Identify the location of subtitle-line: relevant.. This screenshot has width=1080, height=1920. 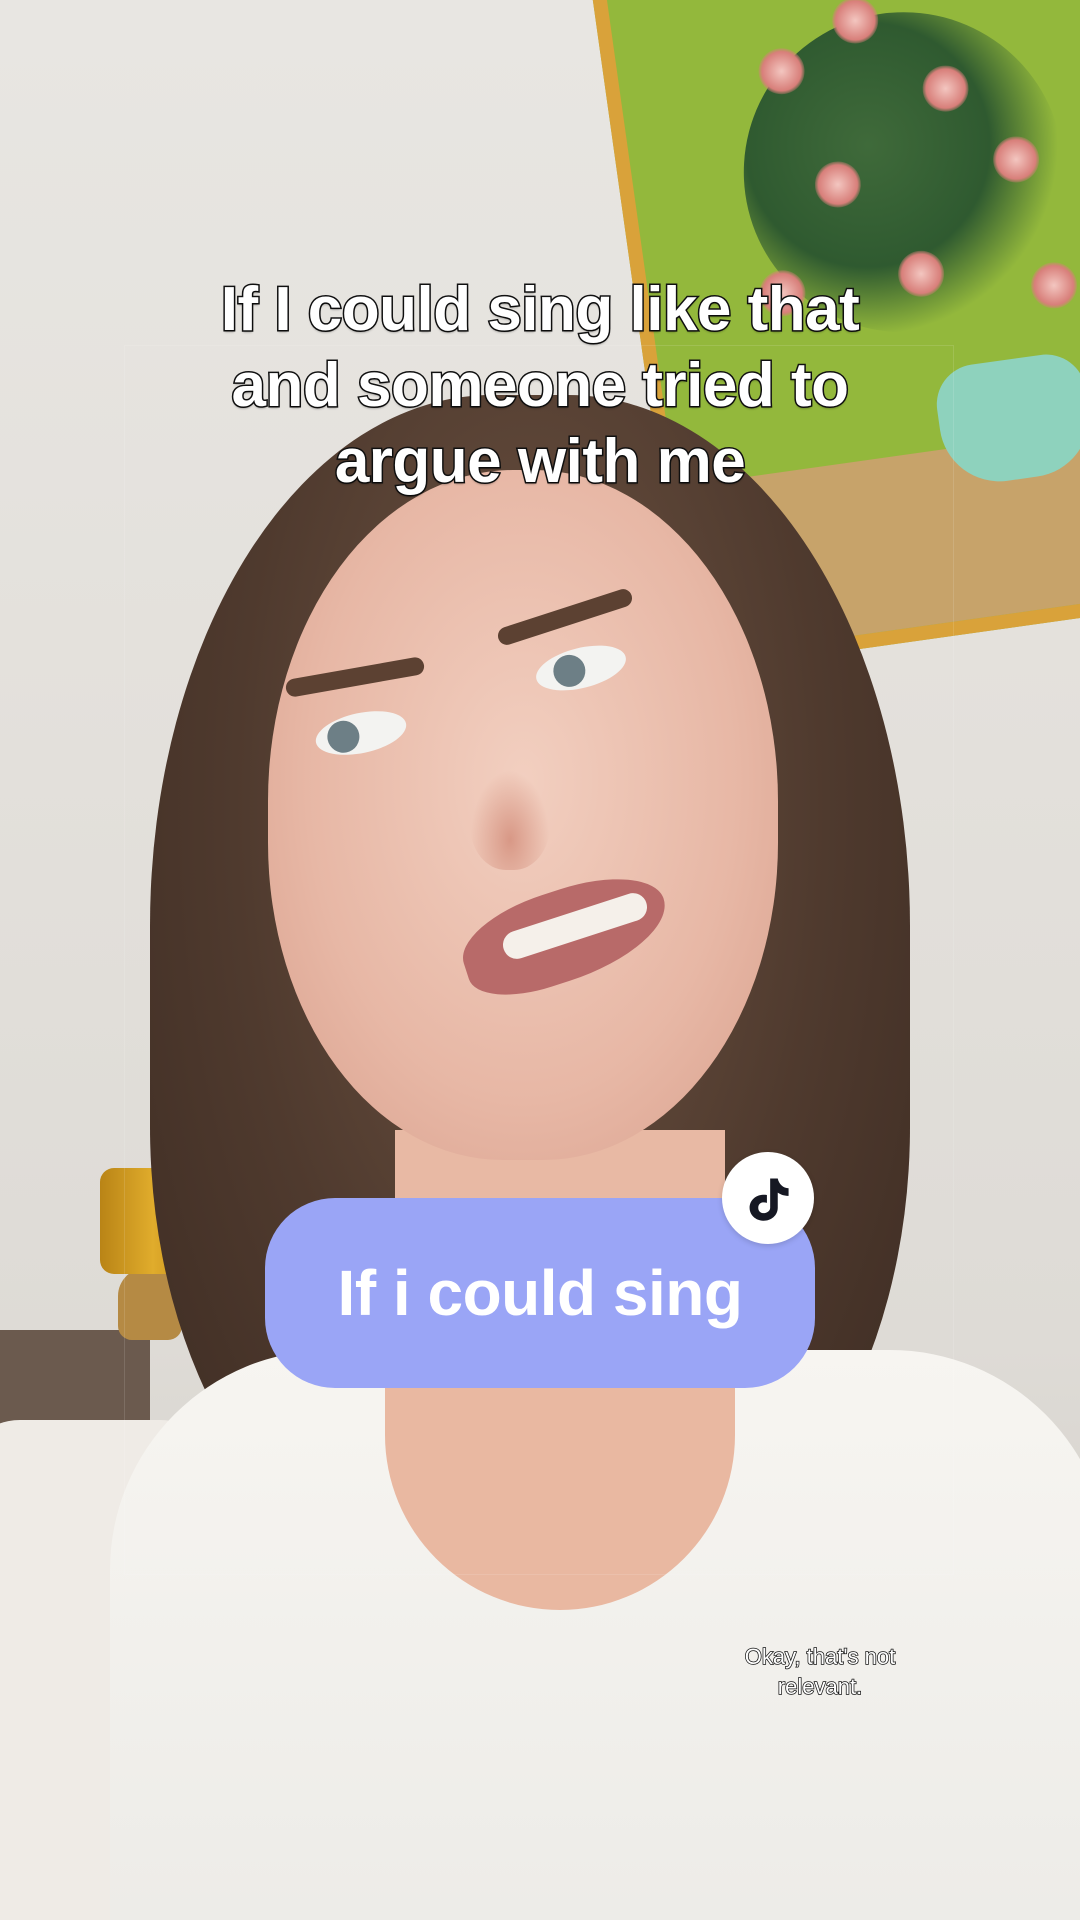
(820, 1686).